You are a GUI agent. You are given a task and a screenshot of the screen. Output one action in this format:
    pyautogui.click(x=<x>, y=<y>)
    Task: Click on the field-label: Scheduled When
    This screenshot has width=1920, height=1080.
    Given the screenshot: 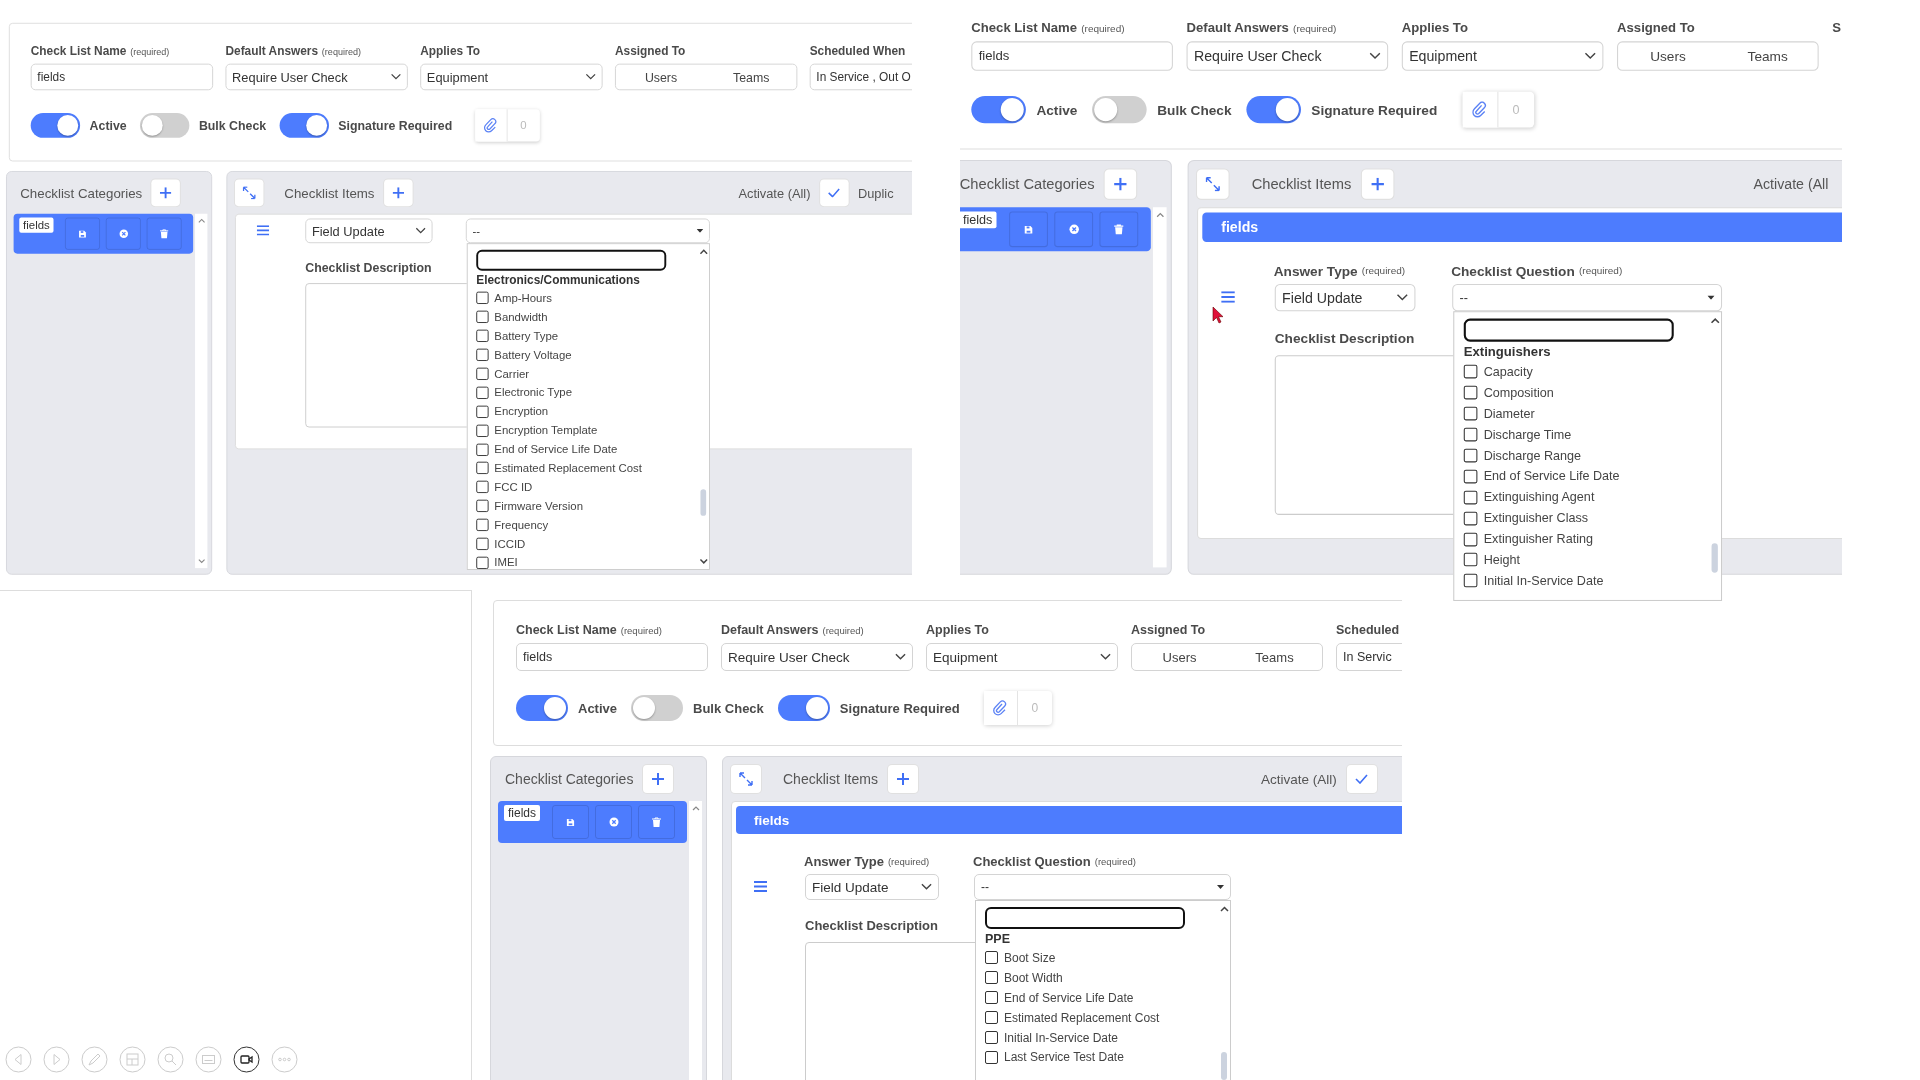 What is the action you would take?
    pyautogui.click(x=857, y=51)
    